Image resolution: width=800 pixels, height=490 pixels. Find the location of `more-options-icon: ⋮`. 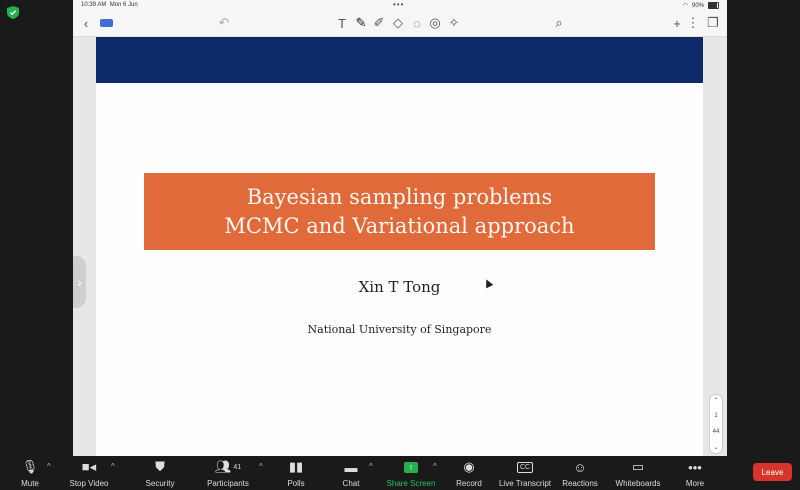

more-options-icon: ⋮ is located at coordinates (693, 23).